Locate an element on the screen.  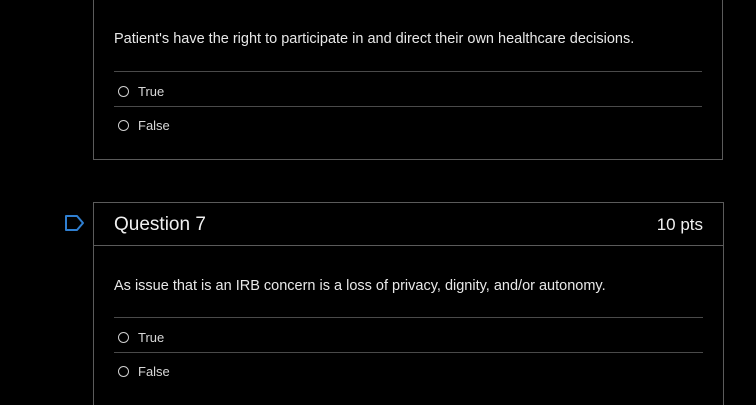
question-header: Question 7 10 pts is located at coordinates (408, 224).